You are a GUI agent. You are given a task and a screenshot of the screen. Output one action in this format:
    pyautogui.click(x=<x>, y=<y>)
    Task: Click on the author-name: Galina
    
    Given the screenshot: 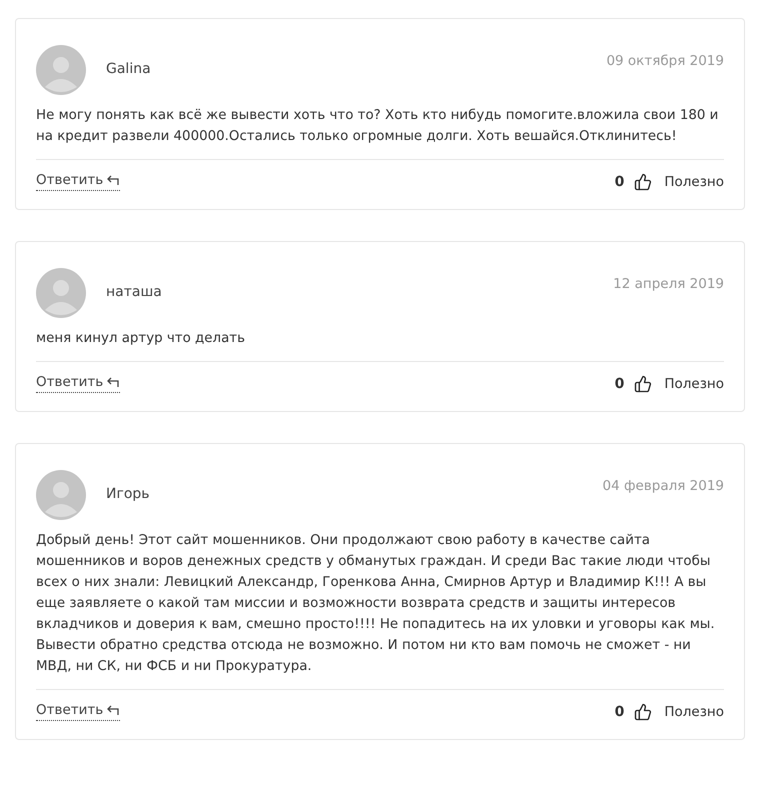 What is the action you would take?
    pyautogui.click(x=128, y=69)
    